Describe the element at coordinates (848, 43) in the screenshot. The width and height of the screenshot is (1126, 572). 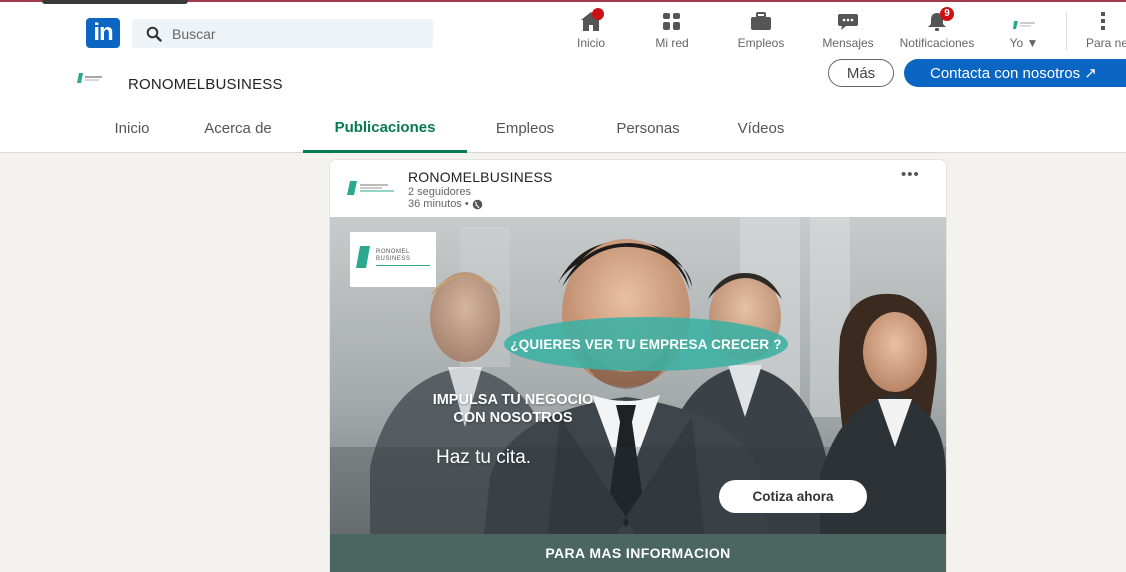
I see `nav-label: Mensajes` at that location.